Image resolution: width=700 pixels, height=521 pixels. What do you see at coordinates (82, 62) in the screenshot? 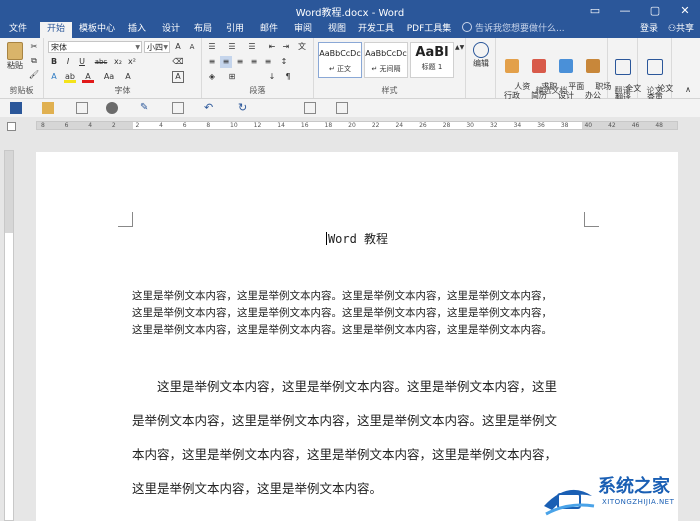
I see `underline-button: U` at bounding box center [82, 62].